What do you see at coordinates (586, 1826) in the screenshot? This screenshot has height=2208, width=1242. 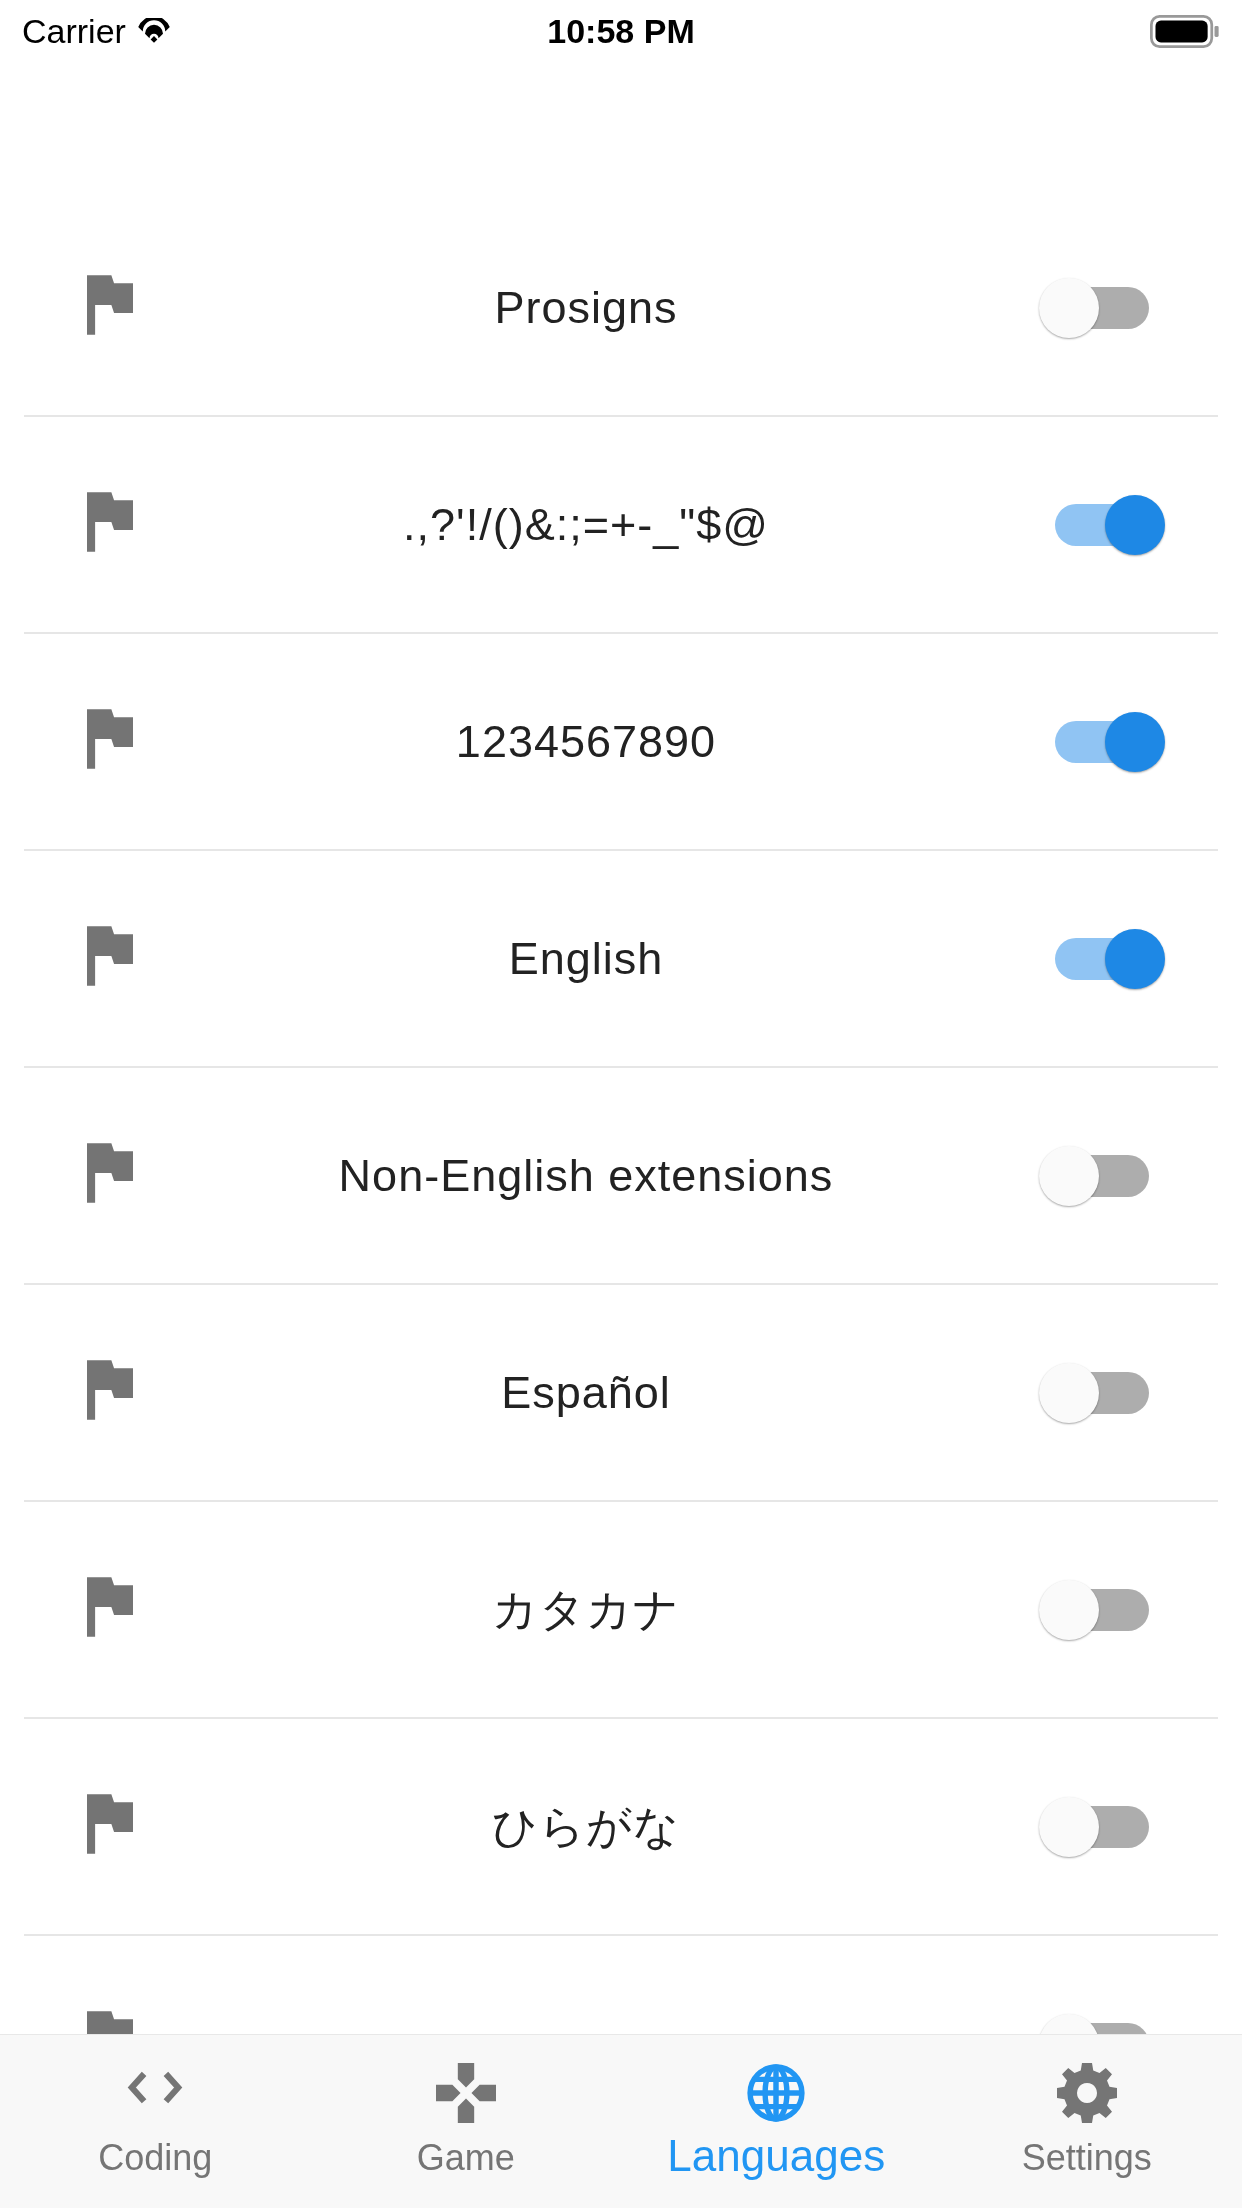 I see `language-label: ひらがな` at bounding box center [586, 1826].